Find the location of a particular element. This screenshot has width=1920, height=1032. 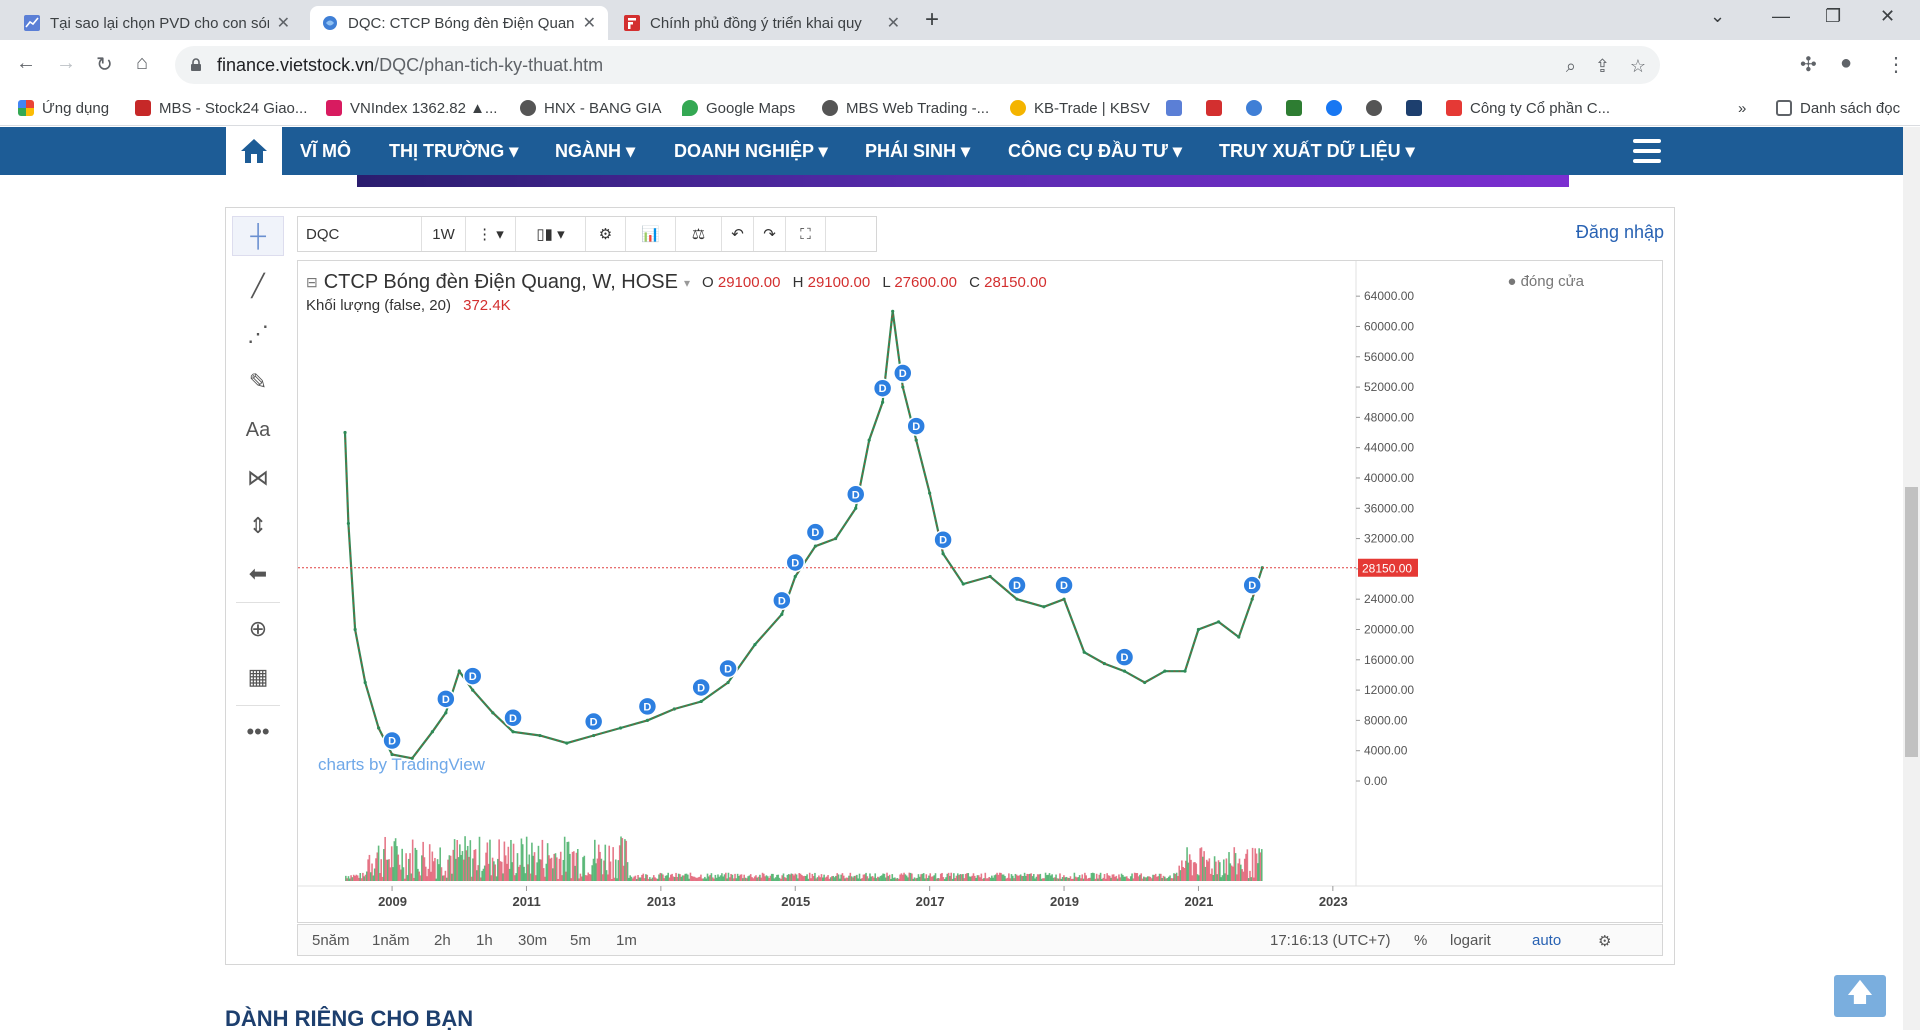

chart-settings-icon: ⚙ is located at coordinates (1604, 941).